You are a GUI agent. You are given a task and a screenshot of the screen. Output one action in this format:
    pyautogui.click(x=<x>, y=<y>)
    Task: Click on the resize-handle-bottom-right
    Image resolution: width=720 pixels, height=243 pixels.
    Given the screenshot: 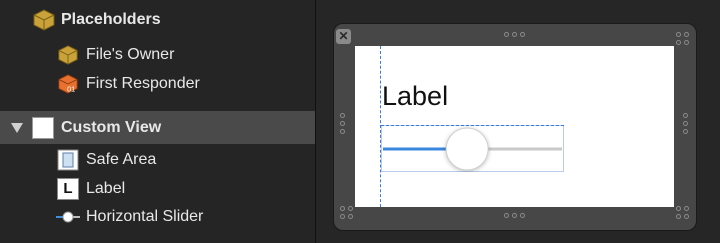 What is the action you would take?
    pyautogui.click(x=682, y=208)
    